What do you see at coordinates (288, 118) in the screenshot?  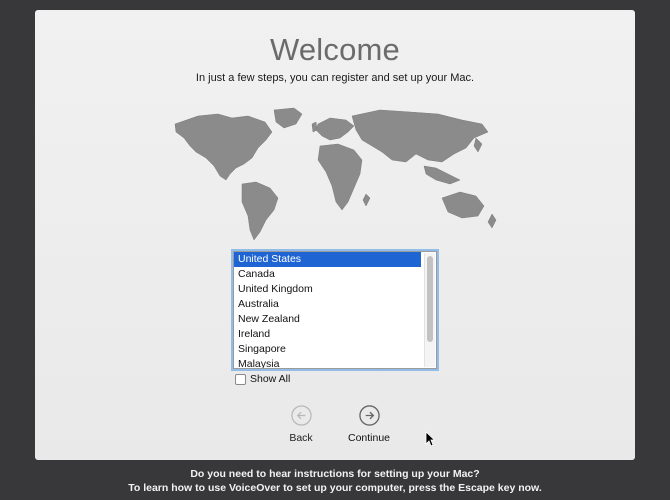 I see `greenland-shape` at bounding box center [288, 118].